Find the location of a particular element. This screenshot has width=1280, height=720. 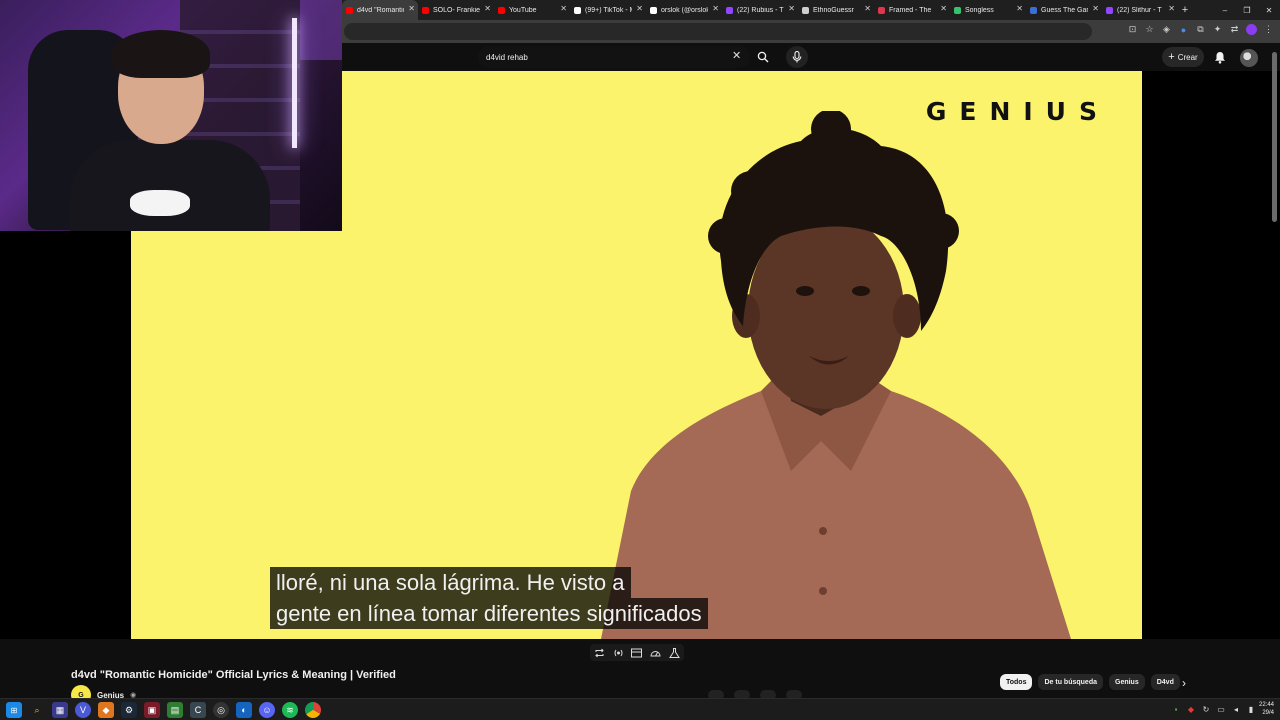

app-c-icon: C is located at coordinates (198, 710).